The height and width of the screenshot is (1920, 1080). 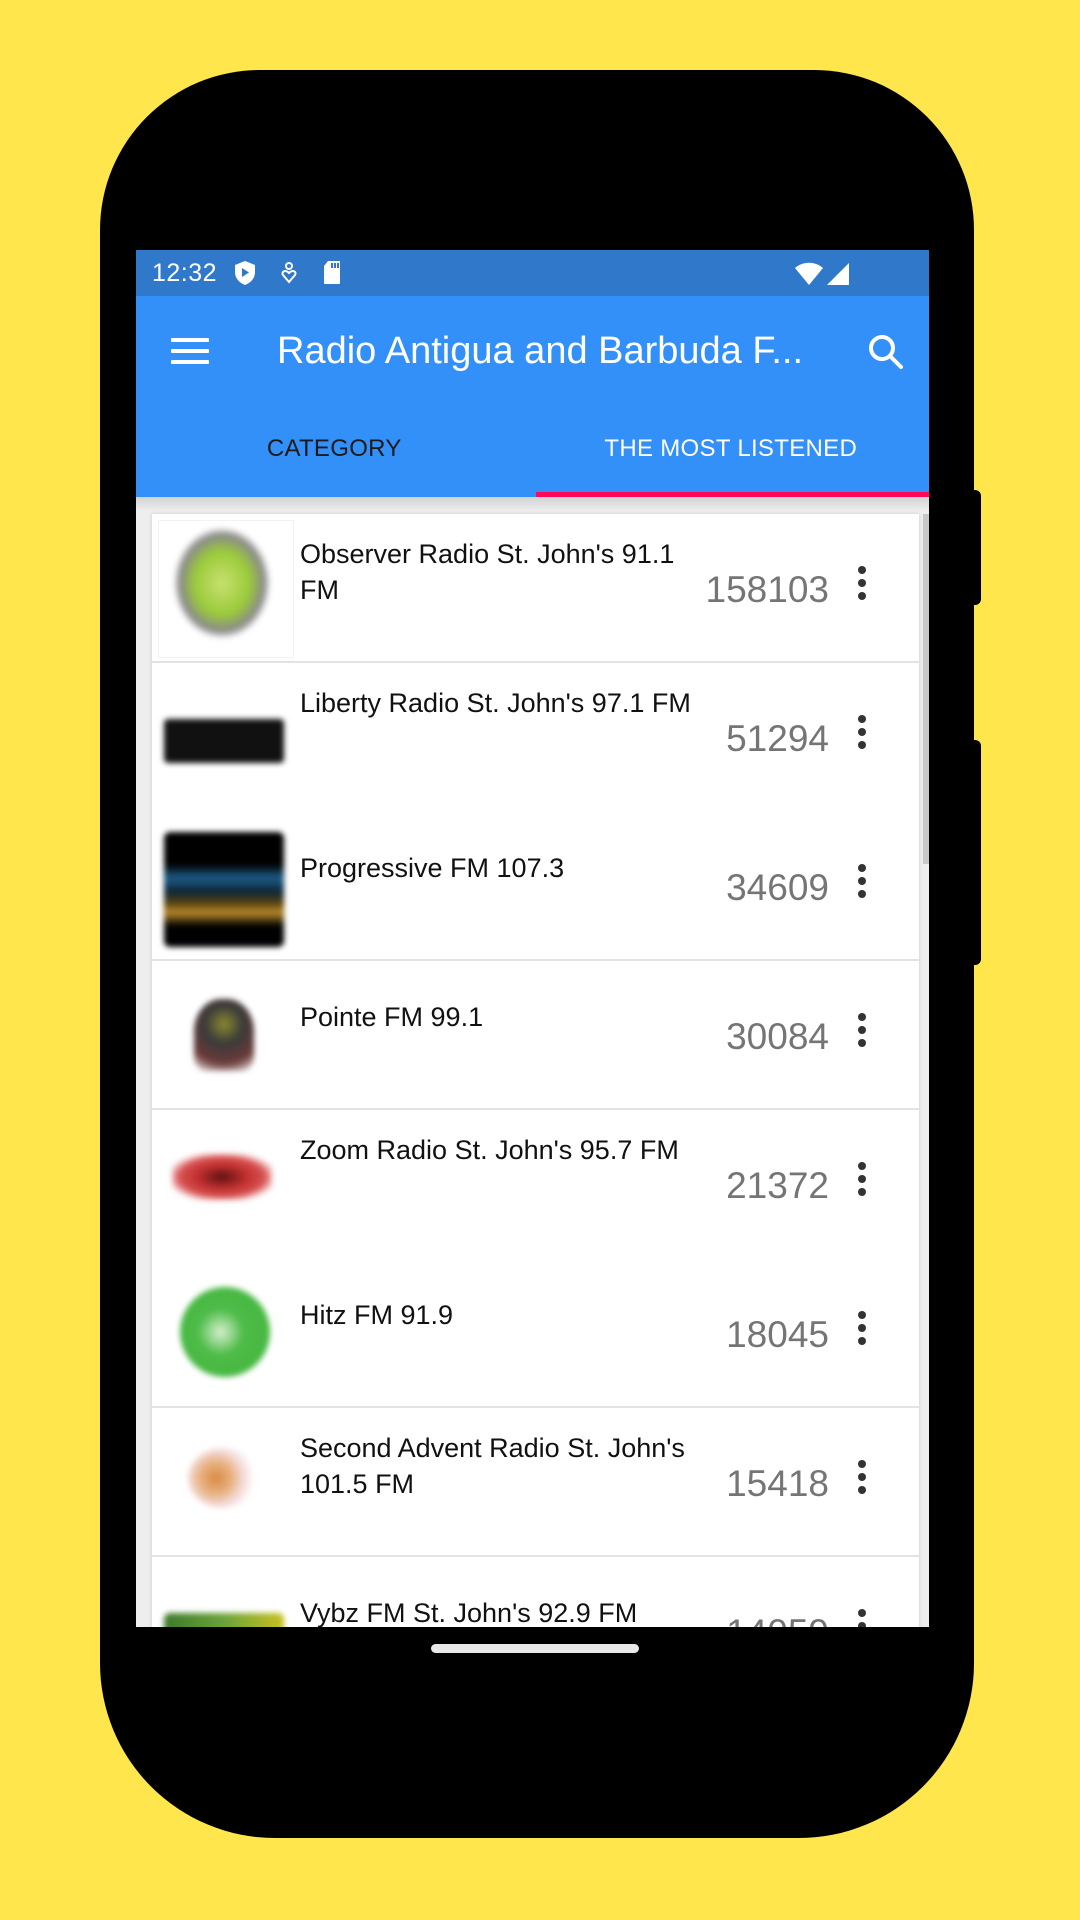 What do you see at coordinates (535, 1035) in the screenshot?
I see `list-item: Pointe FM 99.1 30084` at bounding box center [535, 1035].